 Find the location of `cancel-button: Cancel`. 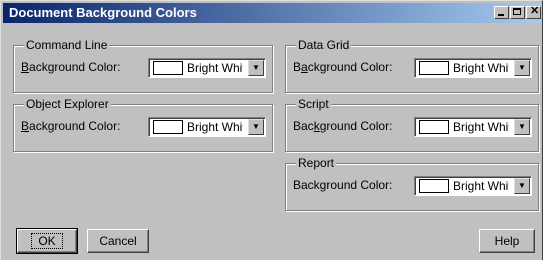

cancel-button: Cancel is located at coordinates (118, 241).